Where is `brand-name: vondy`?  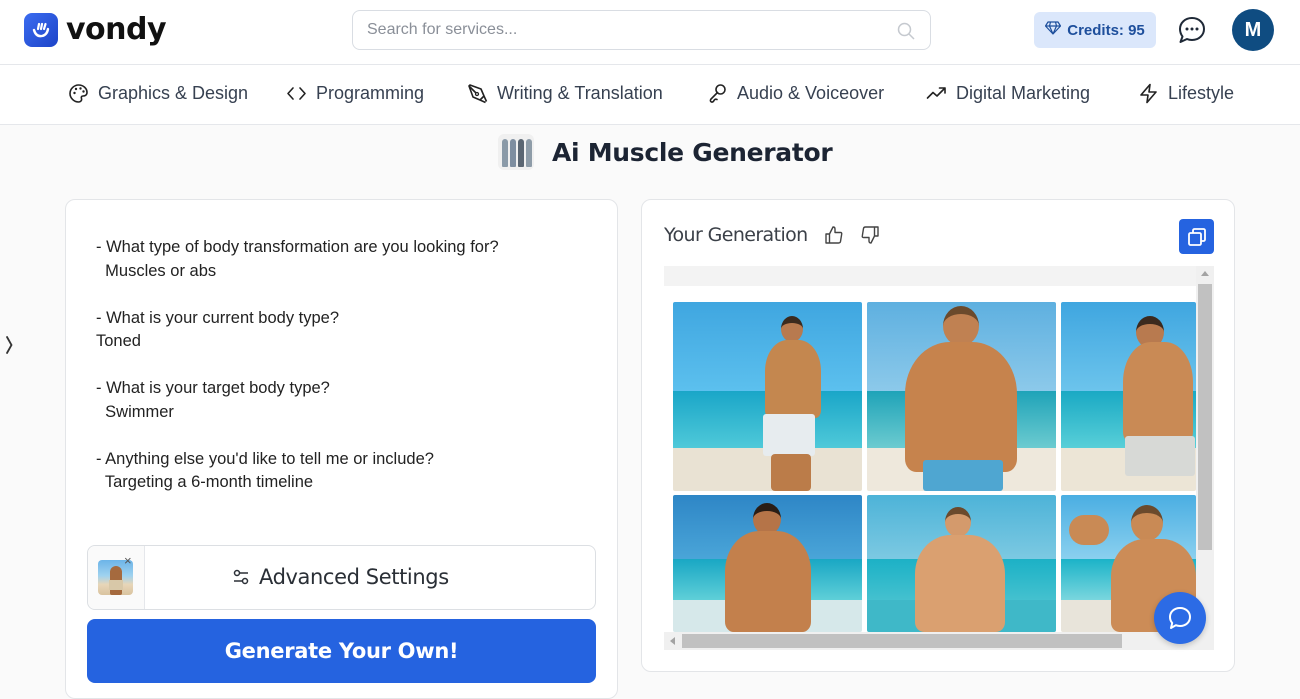 brand-name: vondy is located at coordinates (116, 29).